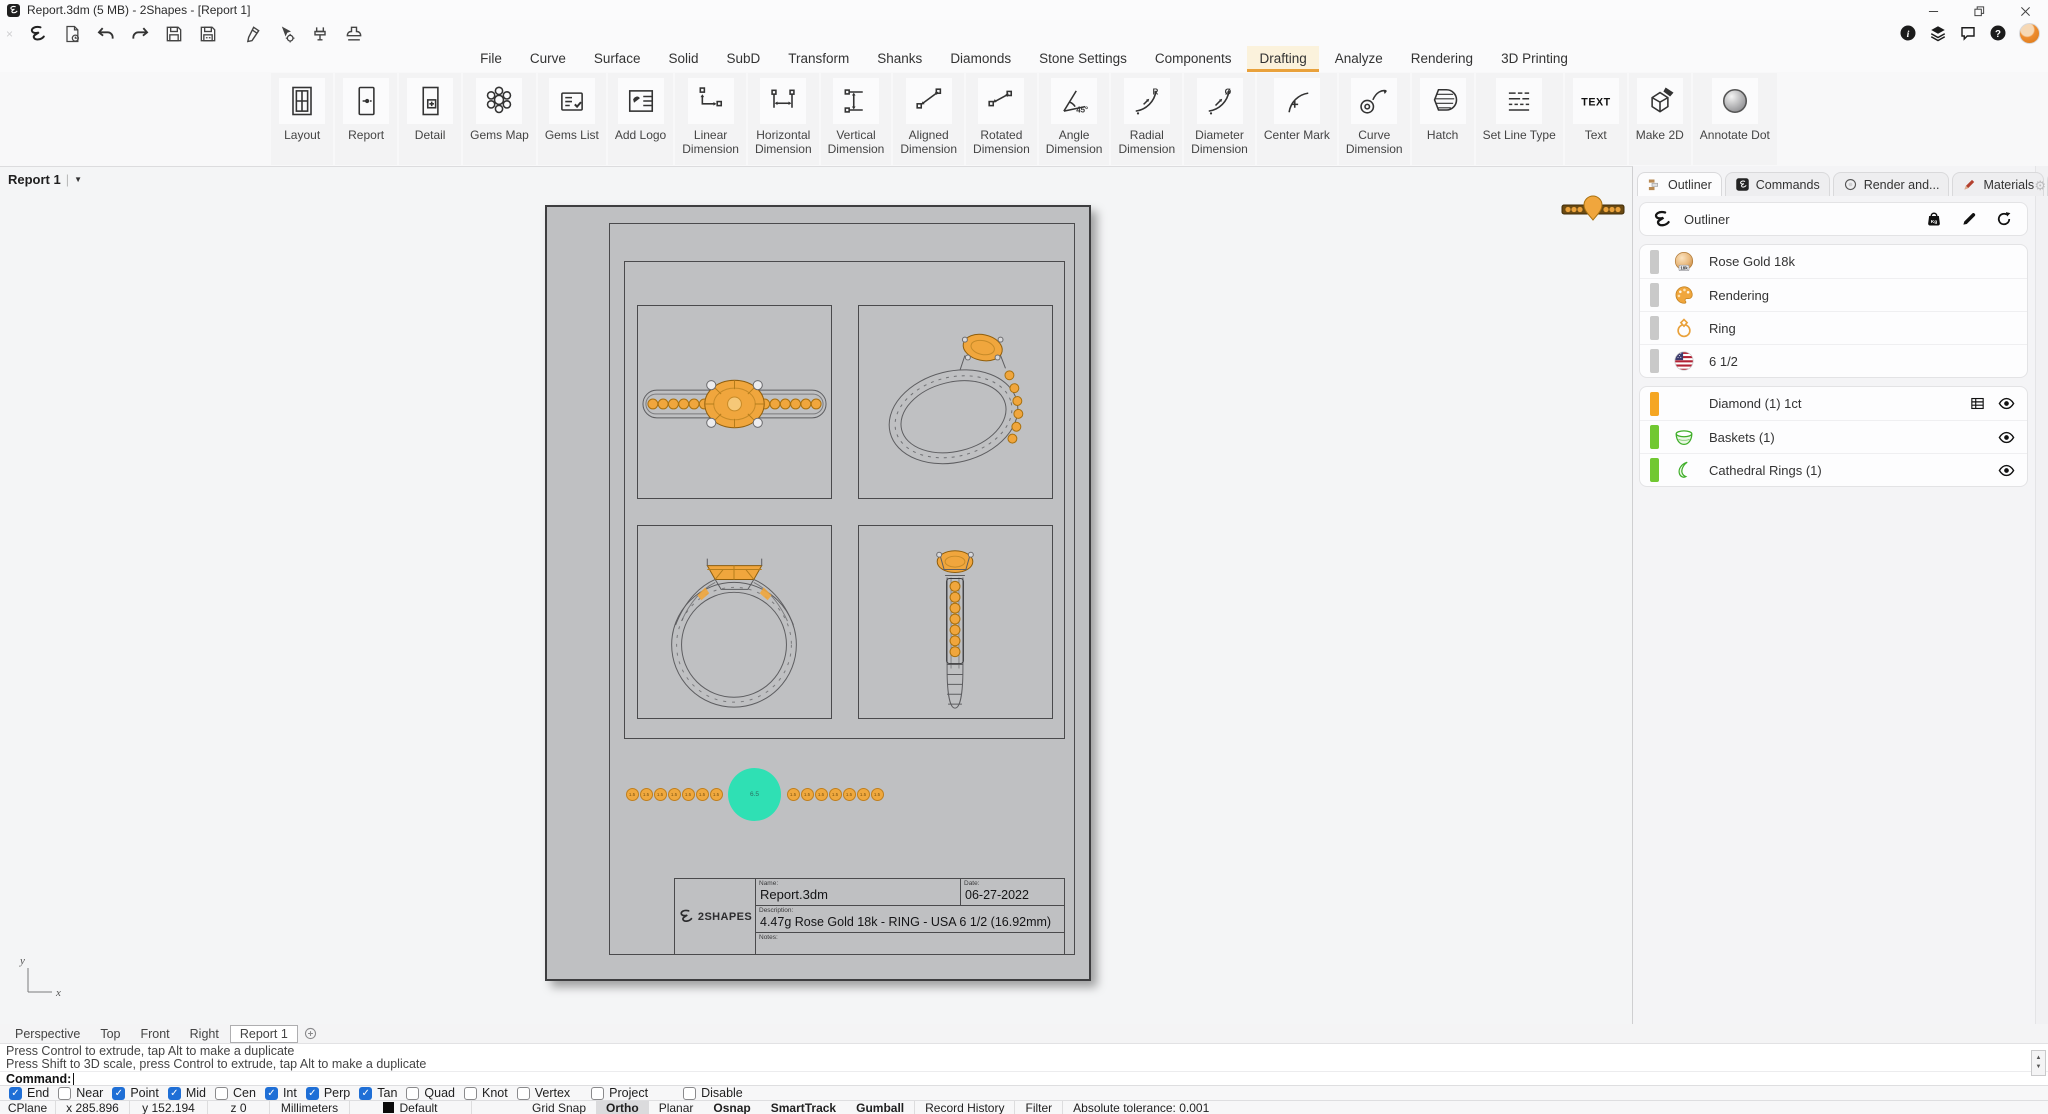 The height and width of the screenshot is (1114, 2048). What do you see at coordinates (955, 622) in the screenshot?
I see `view-right` at bounding box center [955, 622].